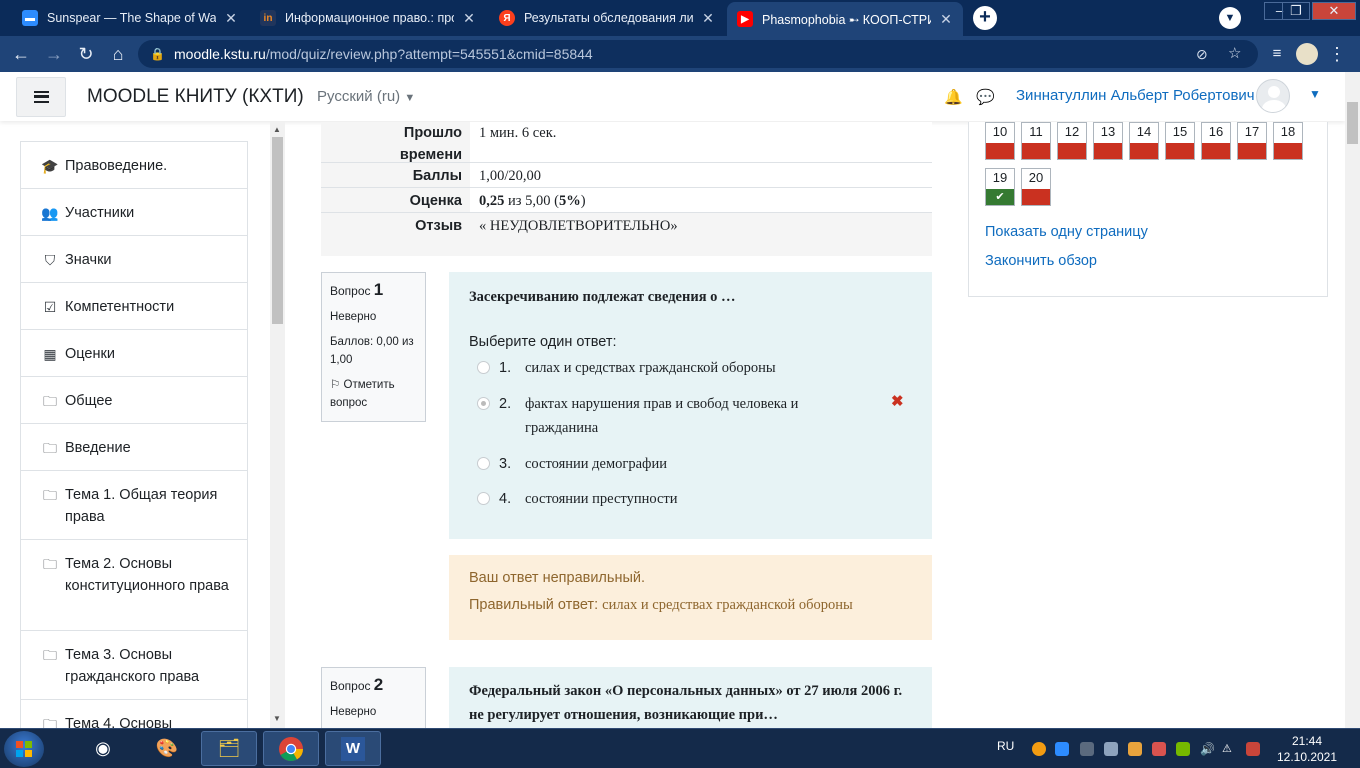 The width and height of the screenshot is (1360, 768). I want to click on yandex-icon: Я, so click(507, 18).